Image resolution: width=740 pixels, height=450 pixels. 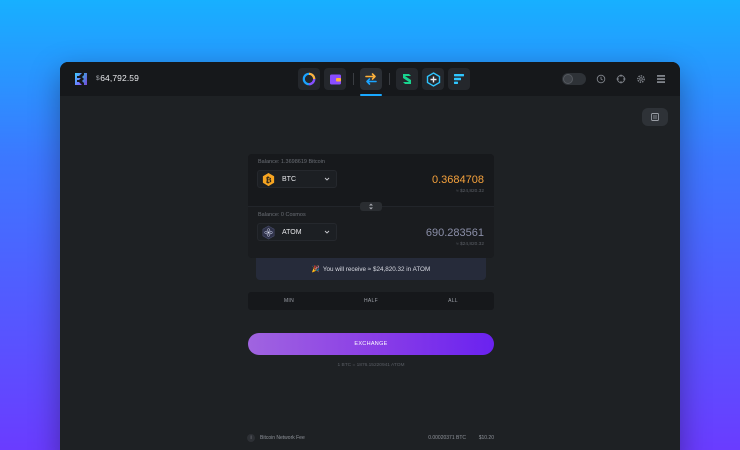 I want to click on balance-value: 64,792.59, so click(x=119, y=78).